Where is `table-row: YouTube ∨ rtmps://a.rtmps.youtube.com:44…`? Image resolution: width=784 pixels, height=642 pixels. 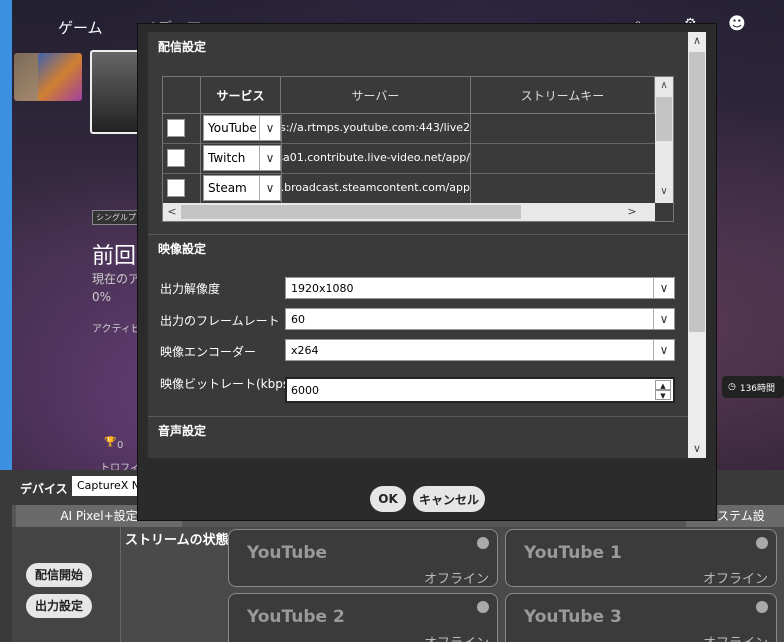 table-row: YouTube ∨ rtmps://a.rtmps.youtube.com:44… is located at coordinates (409, 128).